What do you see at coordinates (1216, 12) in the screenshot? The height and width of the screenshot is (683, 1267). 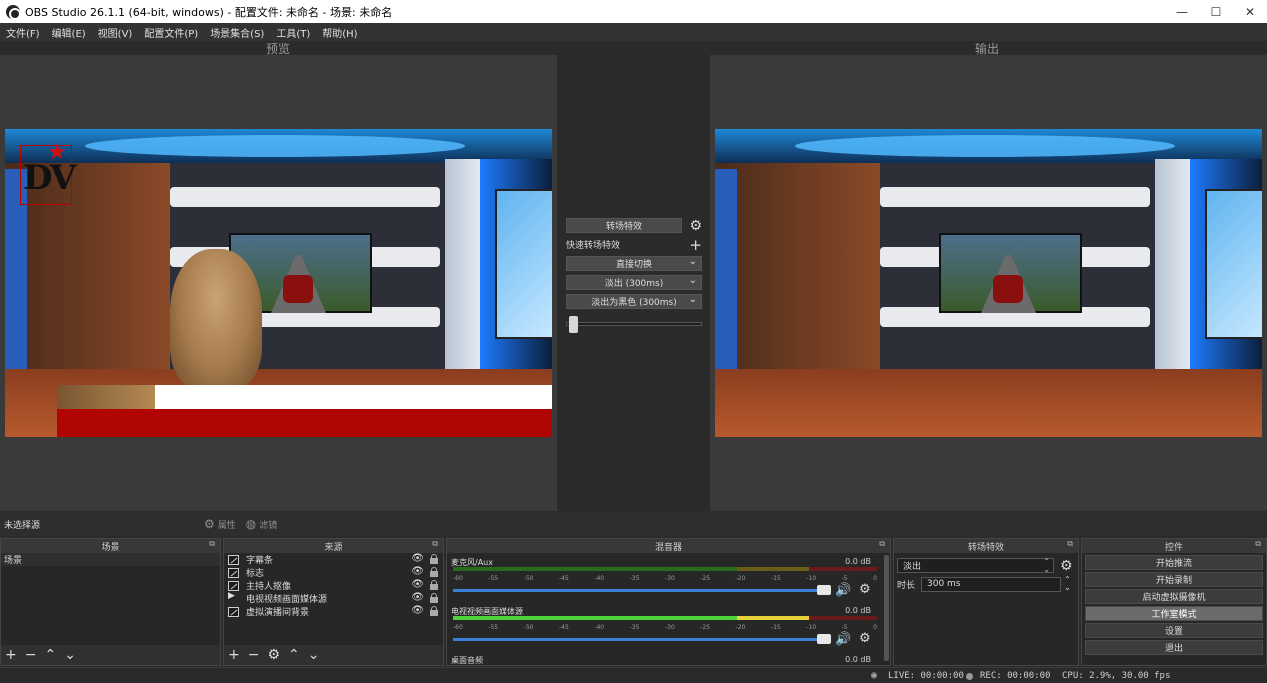 I see `maximize-button: ☐` at bounding box center [1216, 12].